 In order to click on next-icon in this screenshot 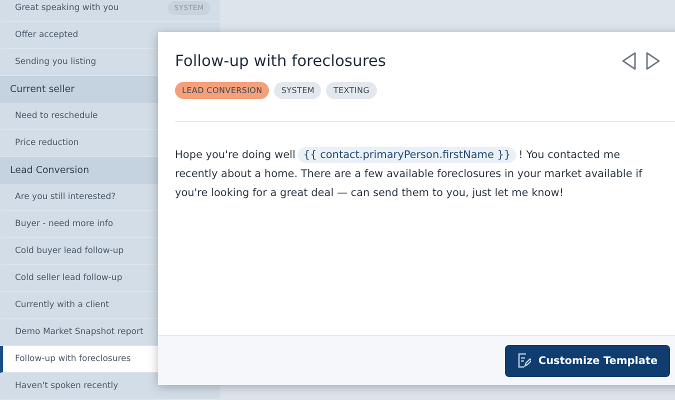, I will do `click(653, 61)`.